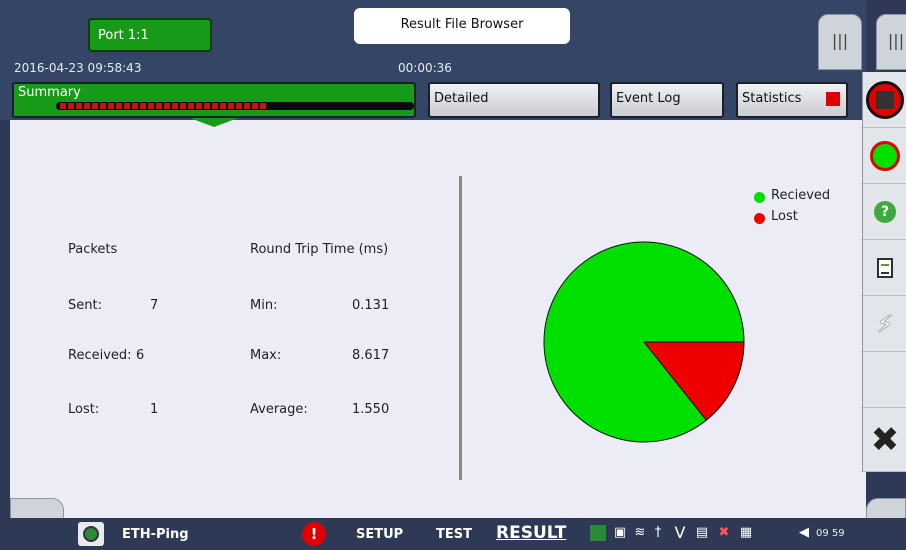  I want to click on stop-icon, so click(885, 99).